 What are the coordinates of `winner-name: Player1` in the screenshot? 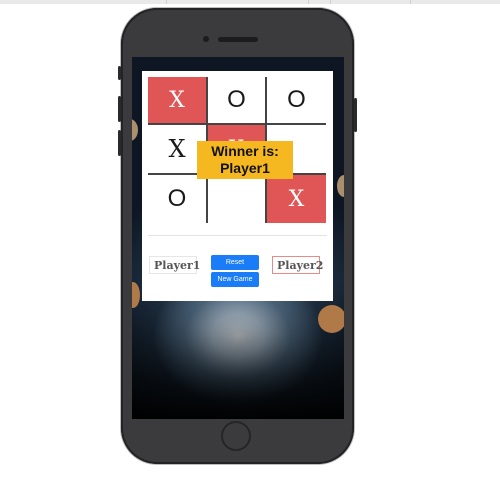 It's located at (245, 168).